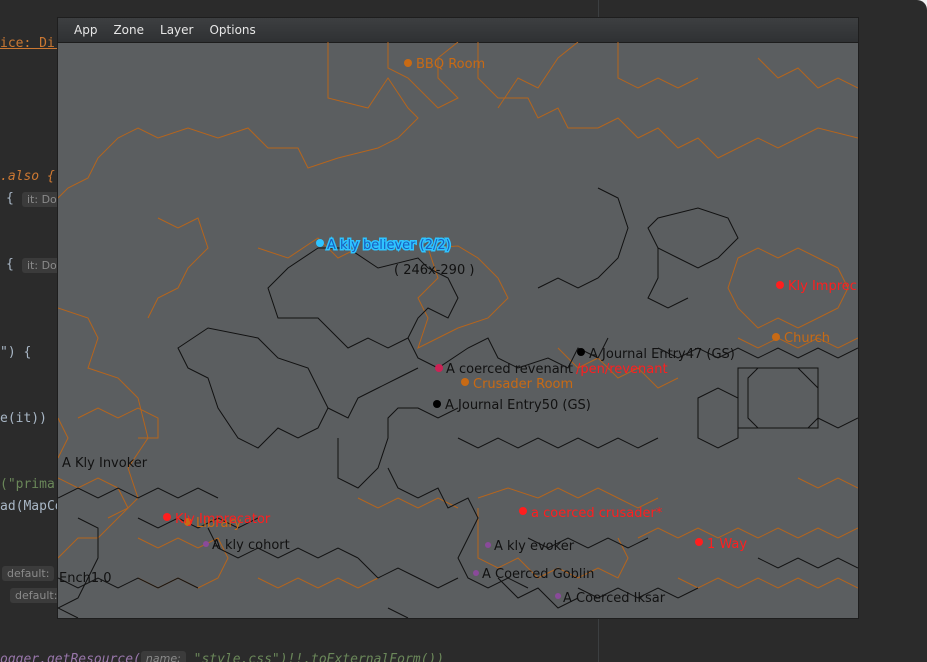  What do you see at coordinates (434, 270) in the screenshot?
I see `label-coords: ( 246x-290 )` at bounding box center [434, 270].